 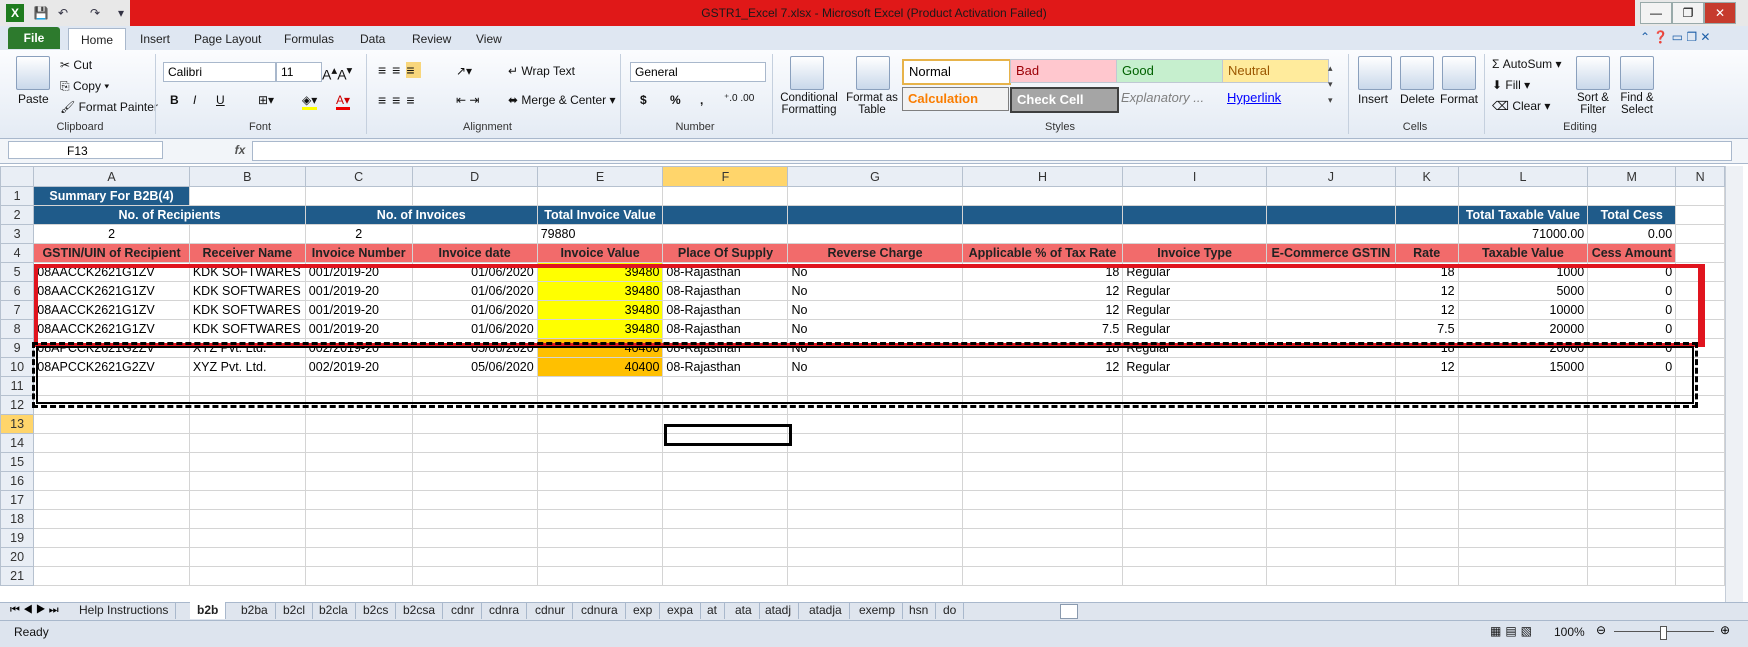 What do you see at coordinates (1593, 104) in the screenshot?
I see `sort-filter-button: Sort & Filter` at bounding box center [1593, 104].